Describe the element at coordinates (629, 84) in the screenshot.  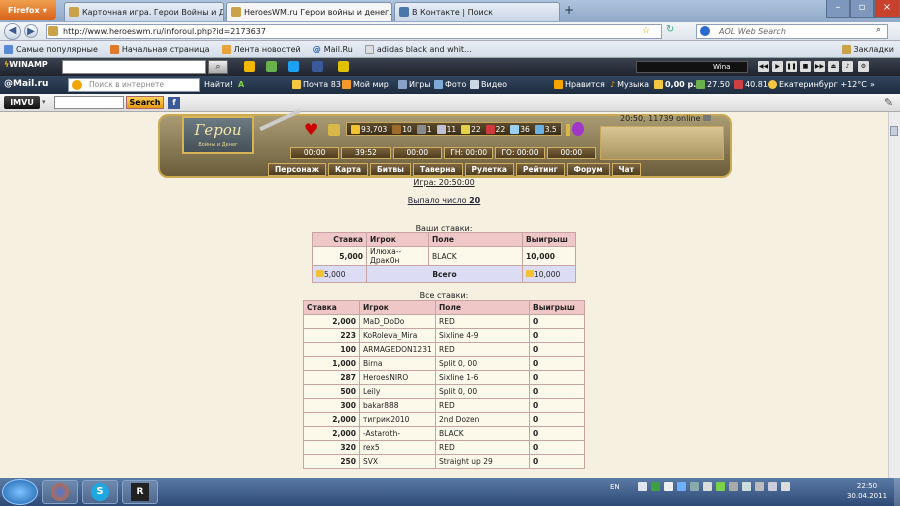
I see `mailru-music-button: ♪ Музыка` at that location.